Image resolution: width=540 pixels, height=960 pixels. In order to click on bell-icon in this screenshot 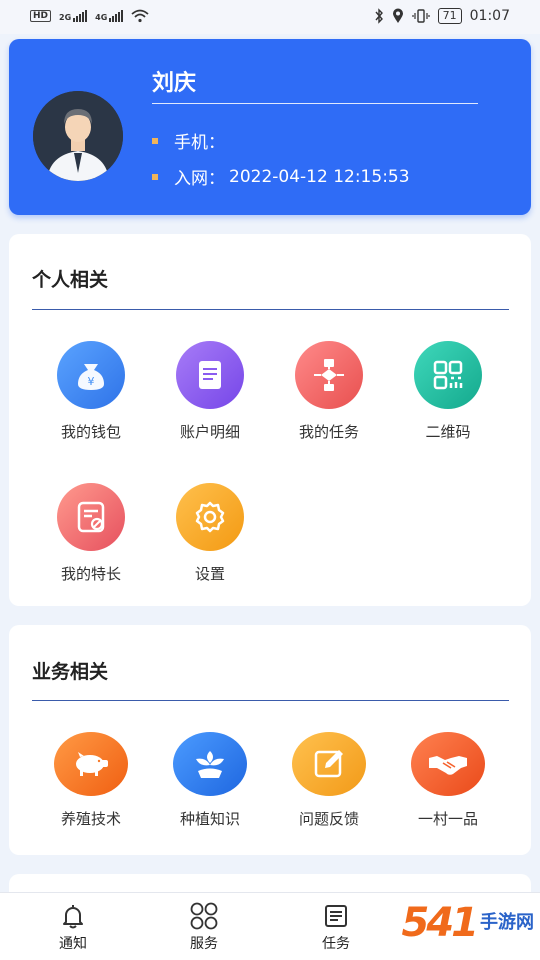, I will do `click(73, 916)`.